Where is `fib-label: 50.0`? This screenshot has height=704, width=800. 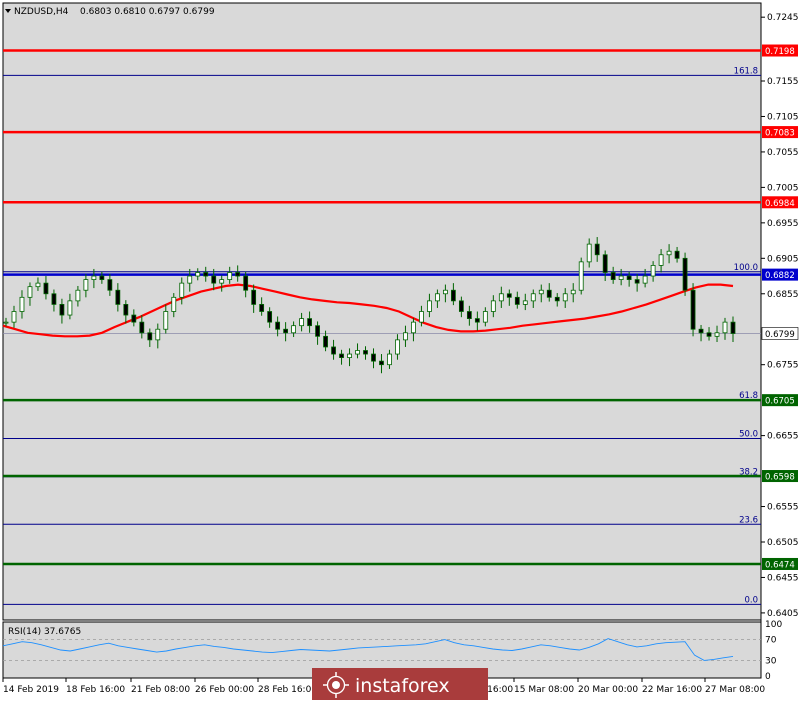 fib-label: 50.0 is located at coordinates (748, 434).